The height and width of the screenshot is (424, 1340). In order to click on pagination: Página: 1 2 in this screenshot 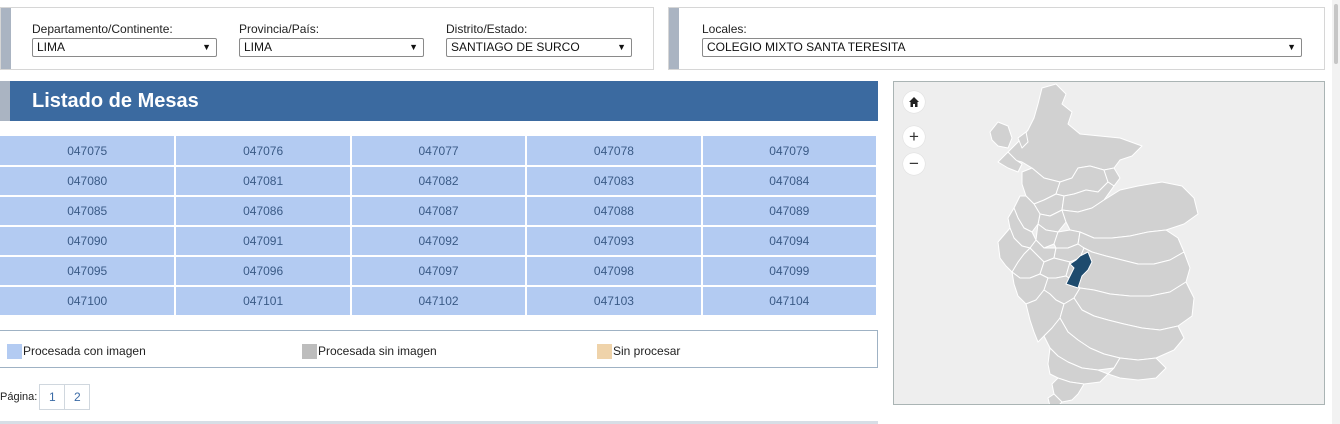, I will do `click(45, 397)`.